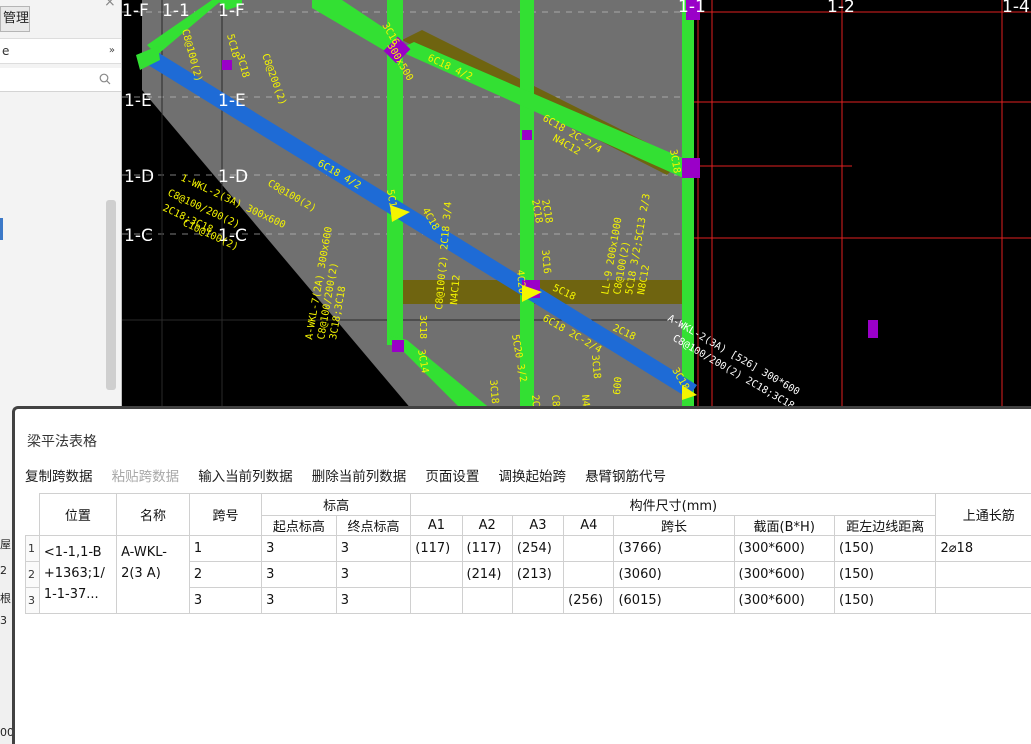  What do you see at coordinates (452, 475) in the screenshot?
I see `page-setup-button: 页面设置` at bounding box center [452, 475].